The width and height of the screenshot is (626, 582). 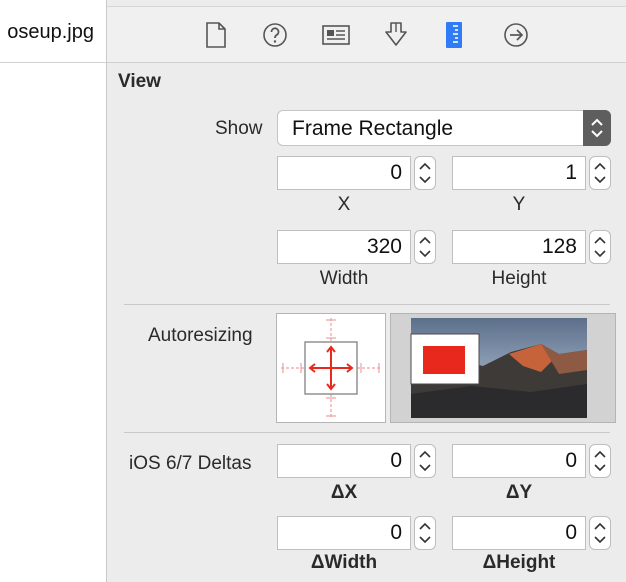 What do you see at coordinates (344, 533) in the screenshot?
I see `delta-width-field: 0` at bounding box center [344, 533].